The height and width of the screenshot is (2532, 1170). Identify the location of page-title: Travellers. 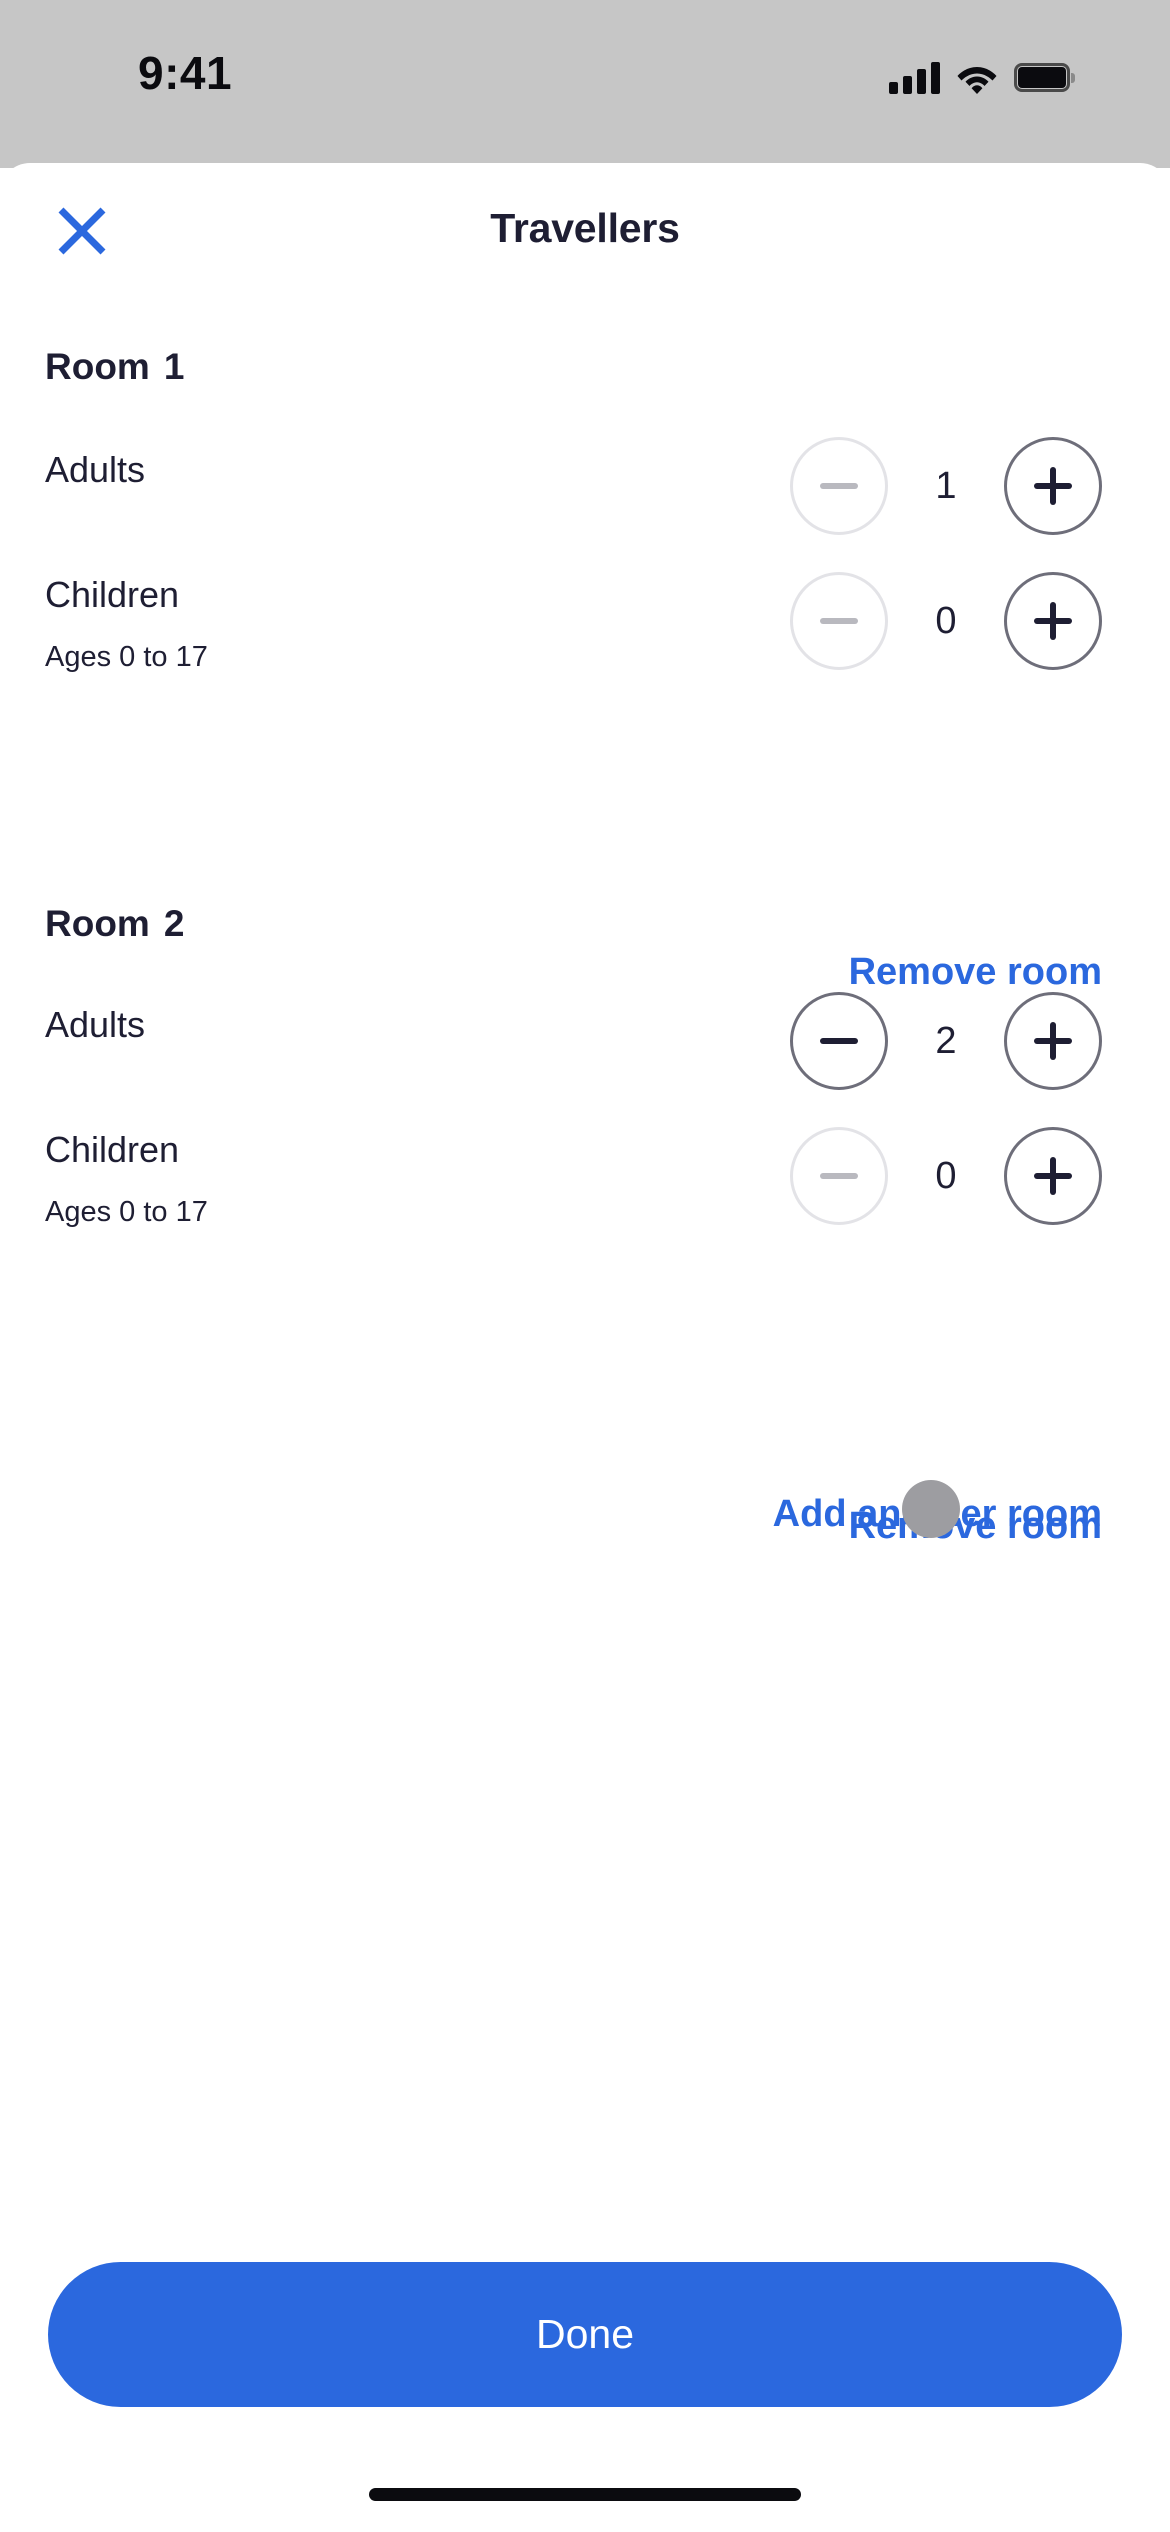
(585, 228).